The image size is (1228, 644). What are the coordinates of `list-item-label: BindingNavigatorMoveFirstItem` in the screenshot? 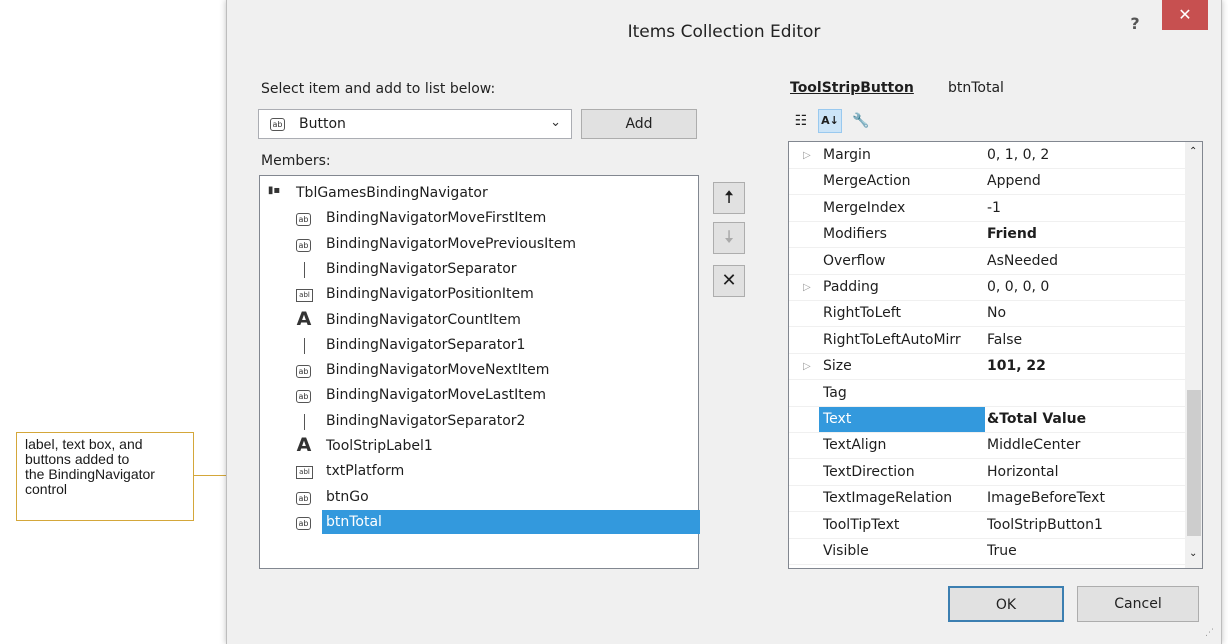 It's located at (436, 218).